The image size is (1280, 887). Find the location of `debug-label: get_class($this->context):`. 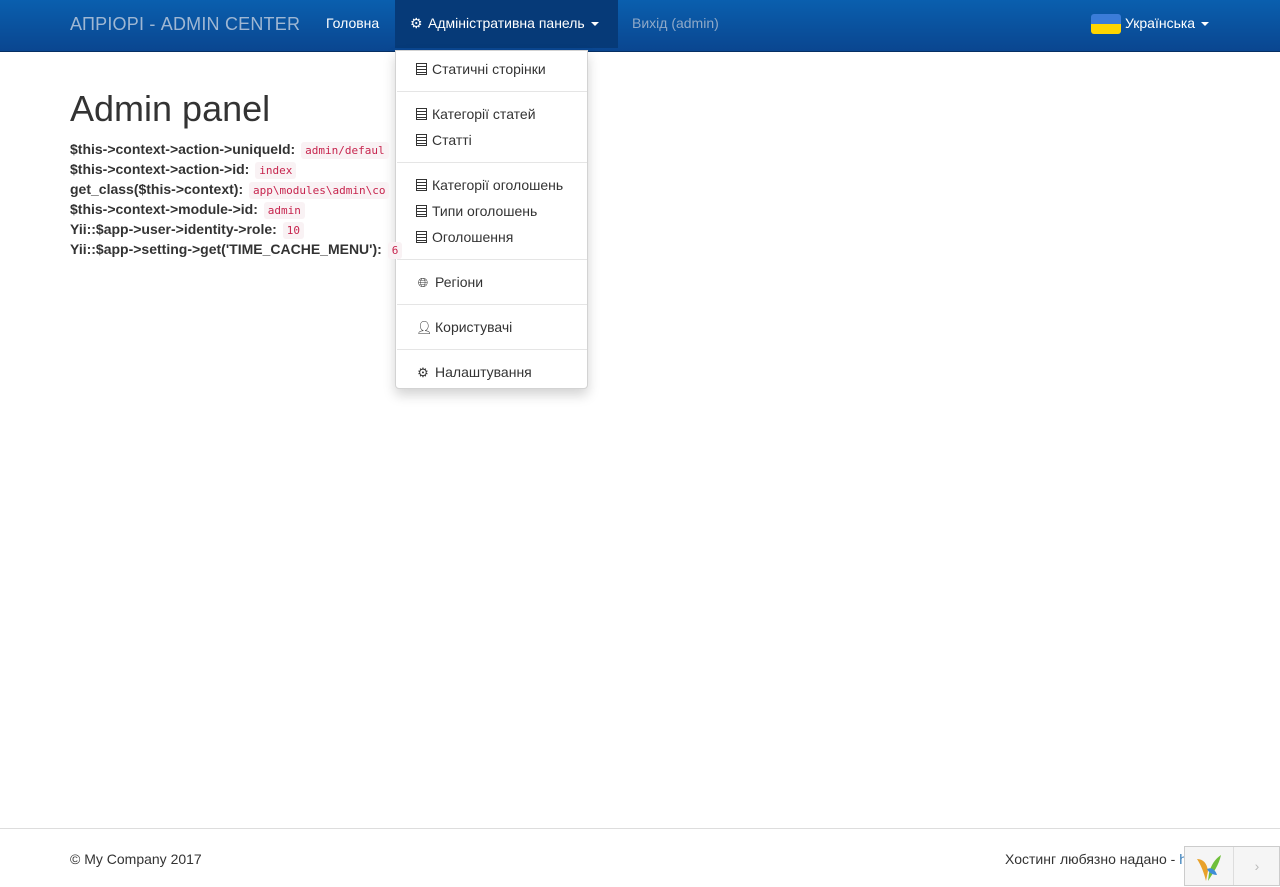

debug-label: get_class($this->context): is located at coordinates (157, 189).